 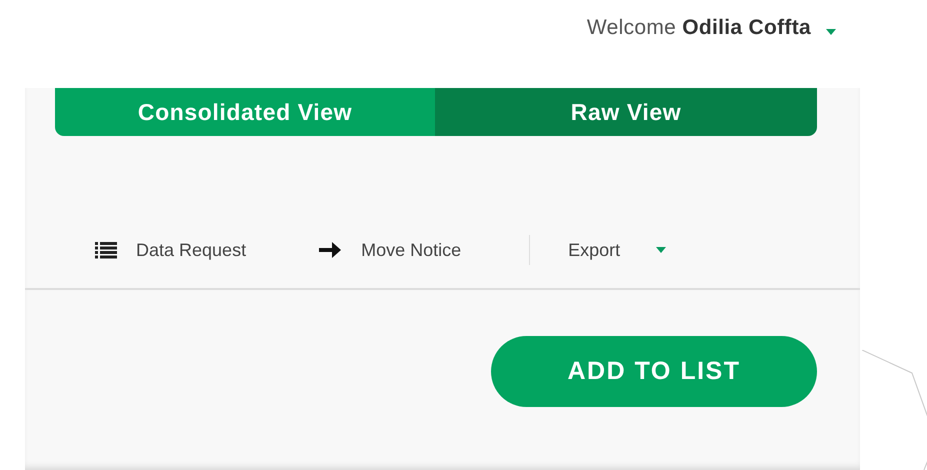 I want to click on list-icon, so click(x=106, y=250).